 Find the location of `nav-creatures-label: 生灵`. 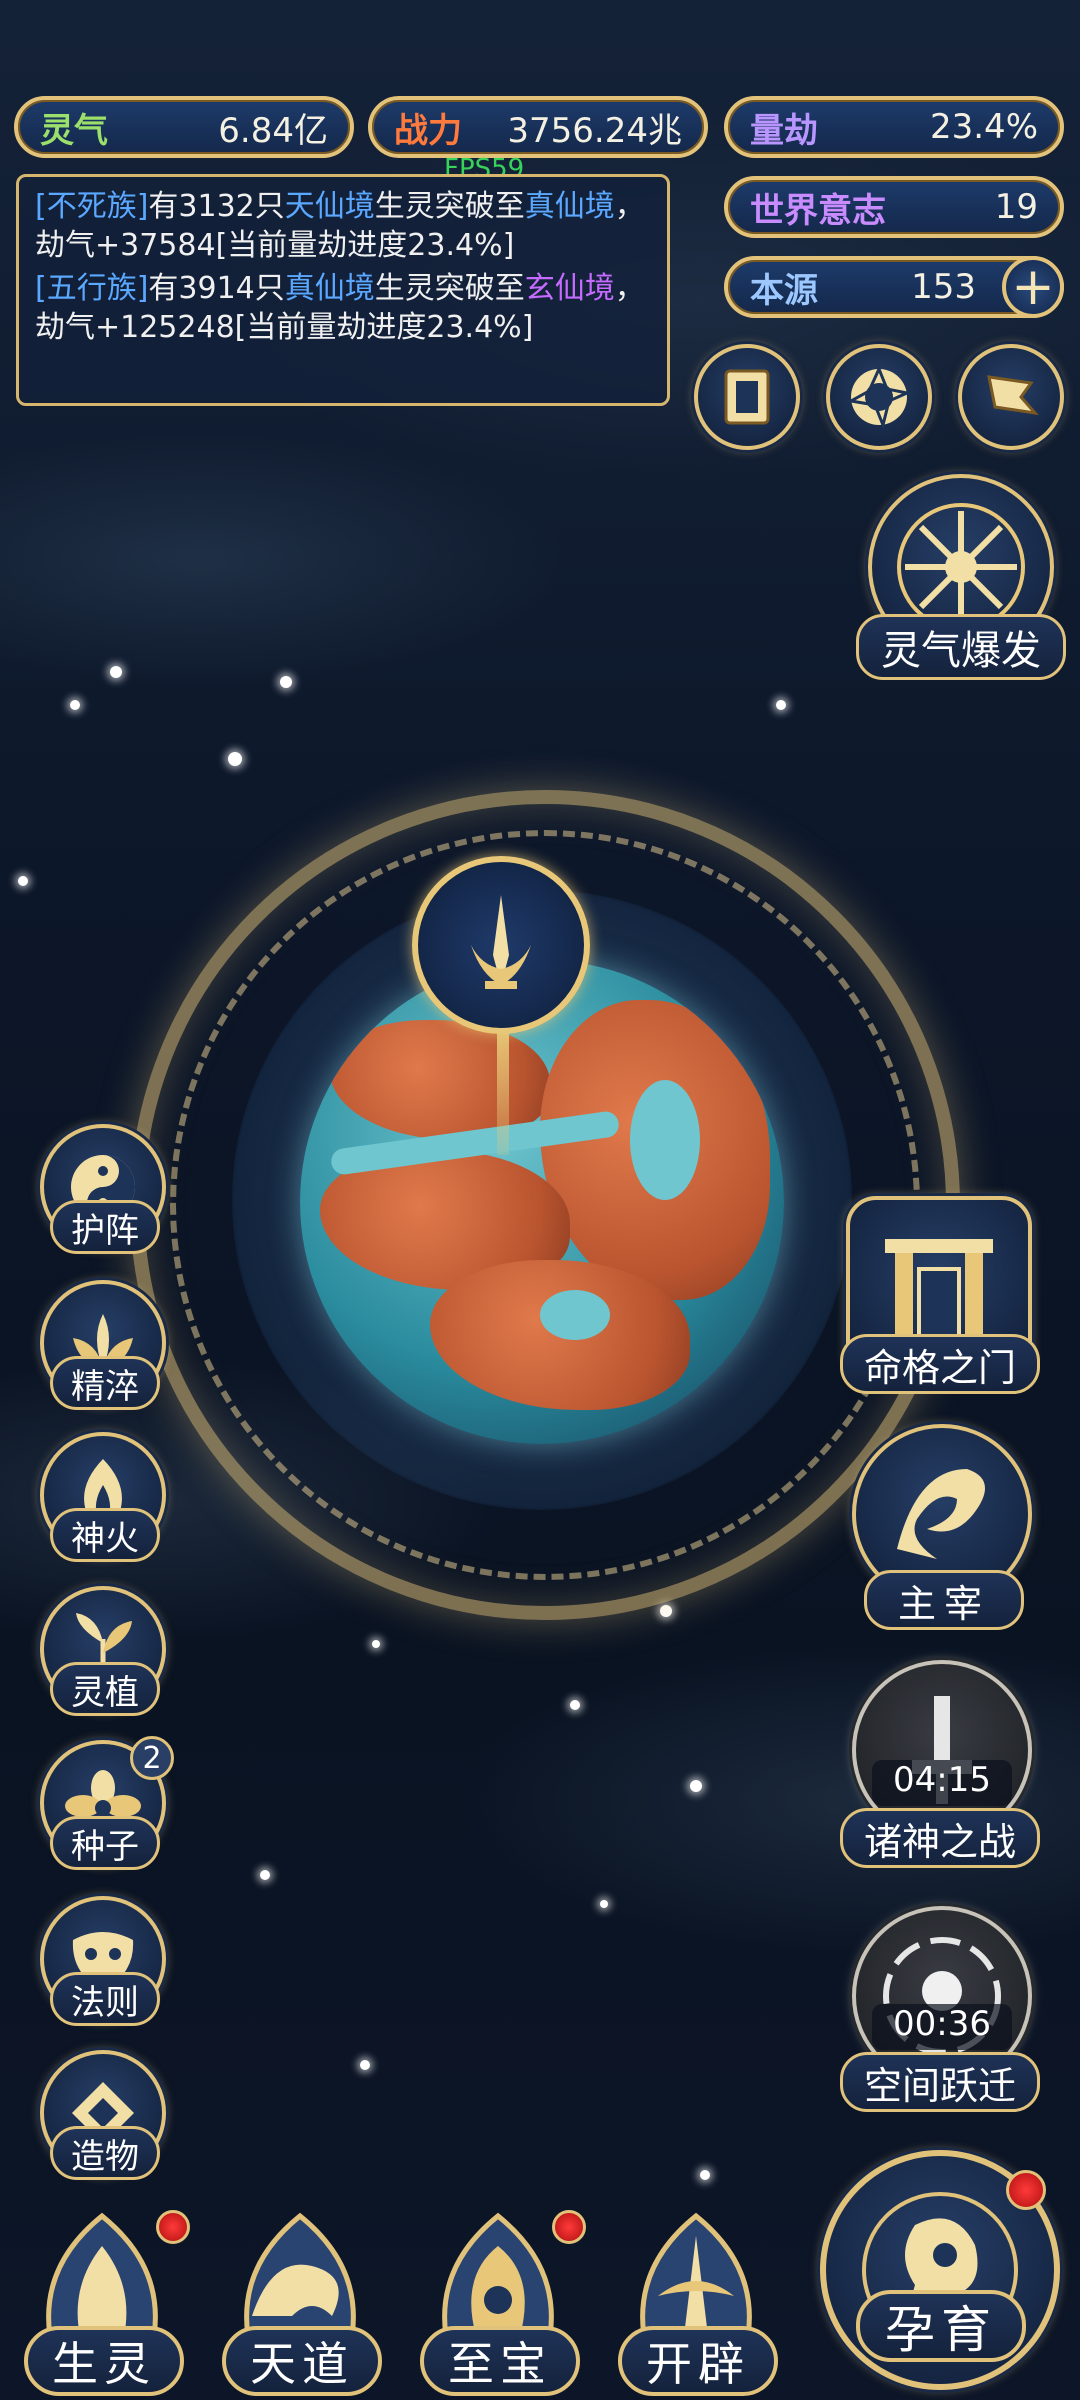

nav-creatures-label: 生灵 is located at coordinates (104, 2361).